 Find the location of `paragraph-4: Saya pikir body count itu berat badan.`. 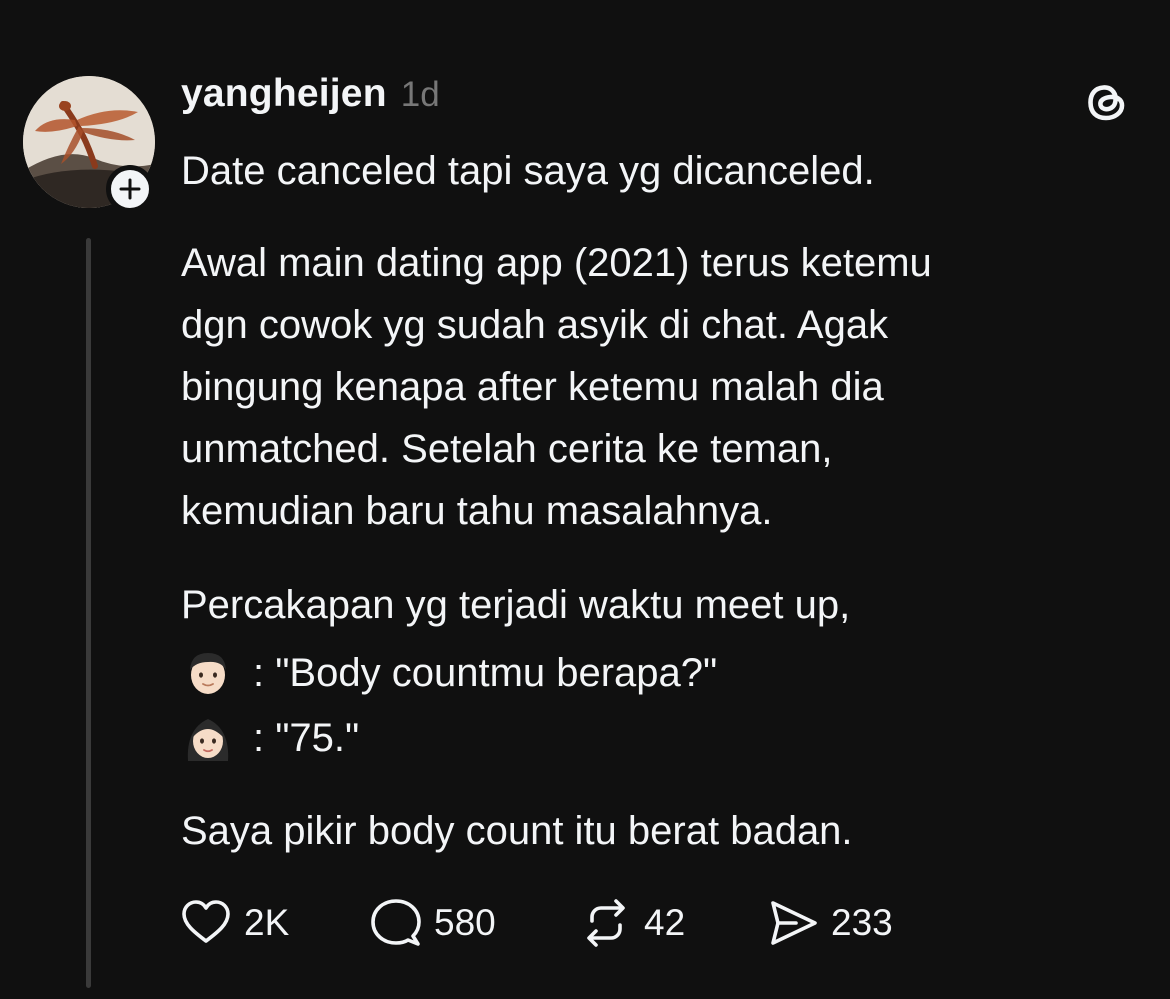

paragraph-4: Saya pikir body count itu berat badan. is located at coordinates (517, 831).